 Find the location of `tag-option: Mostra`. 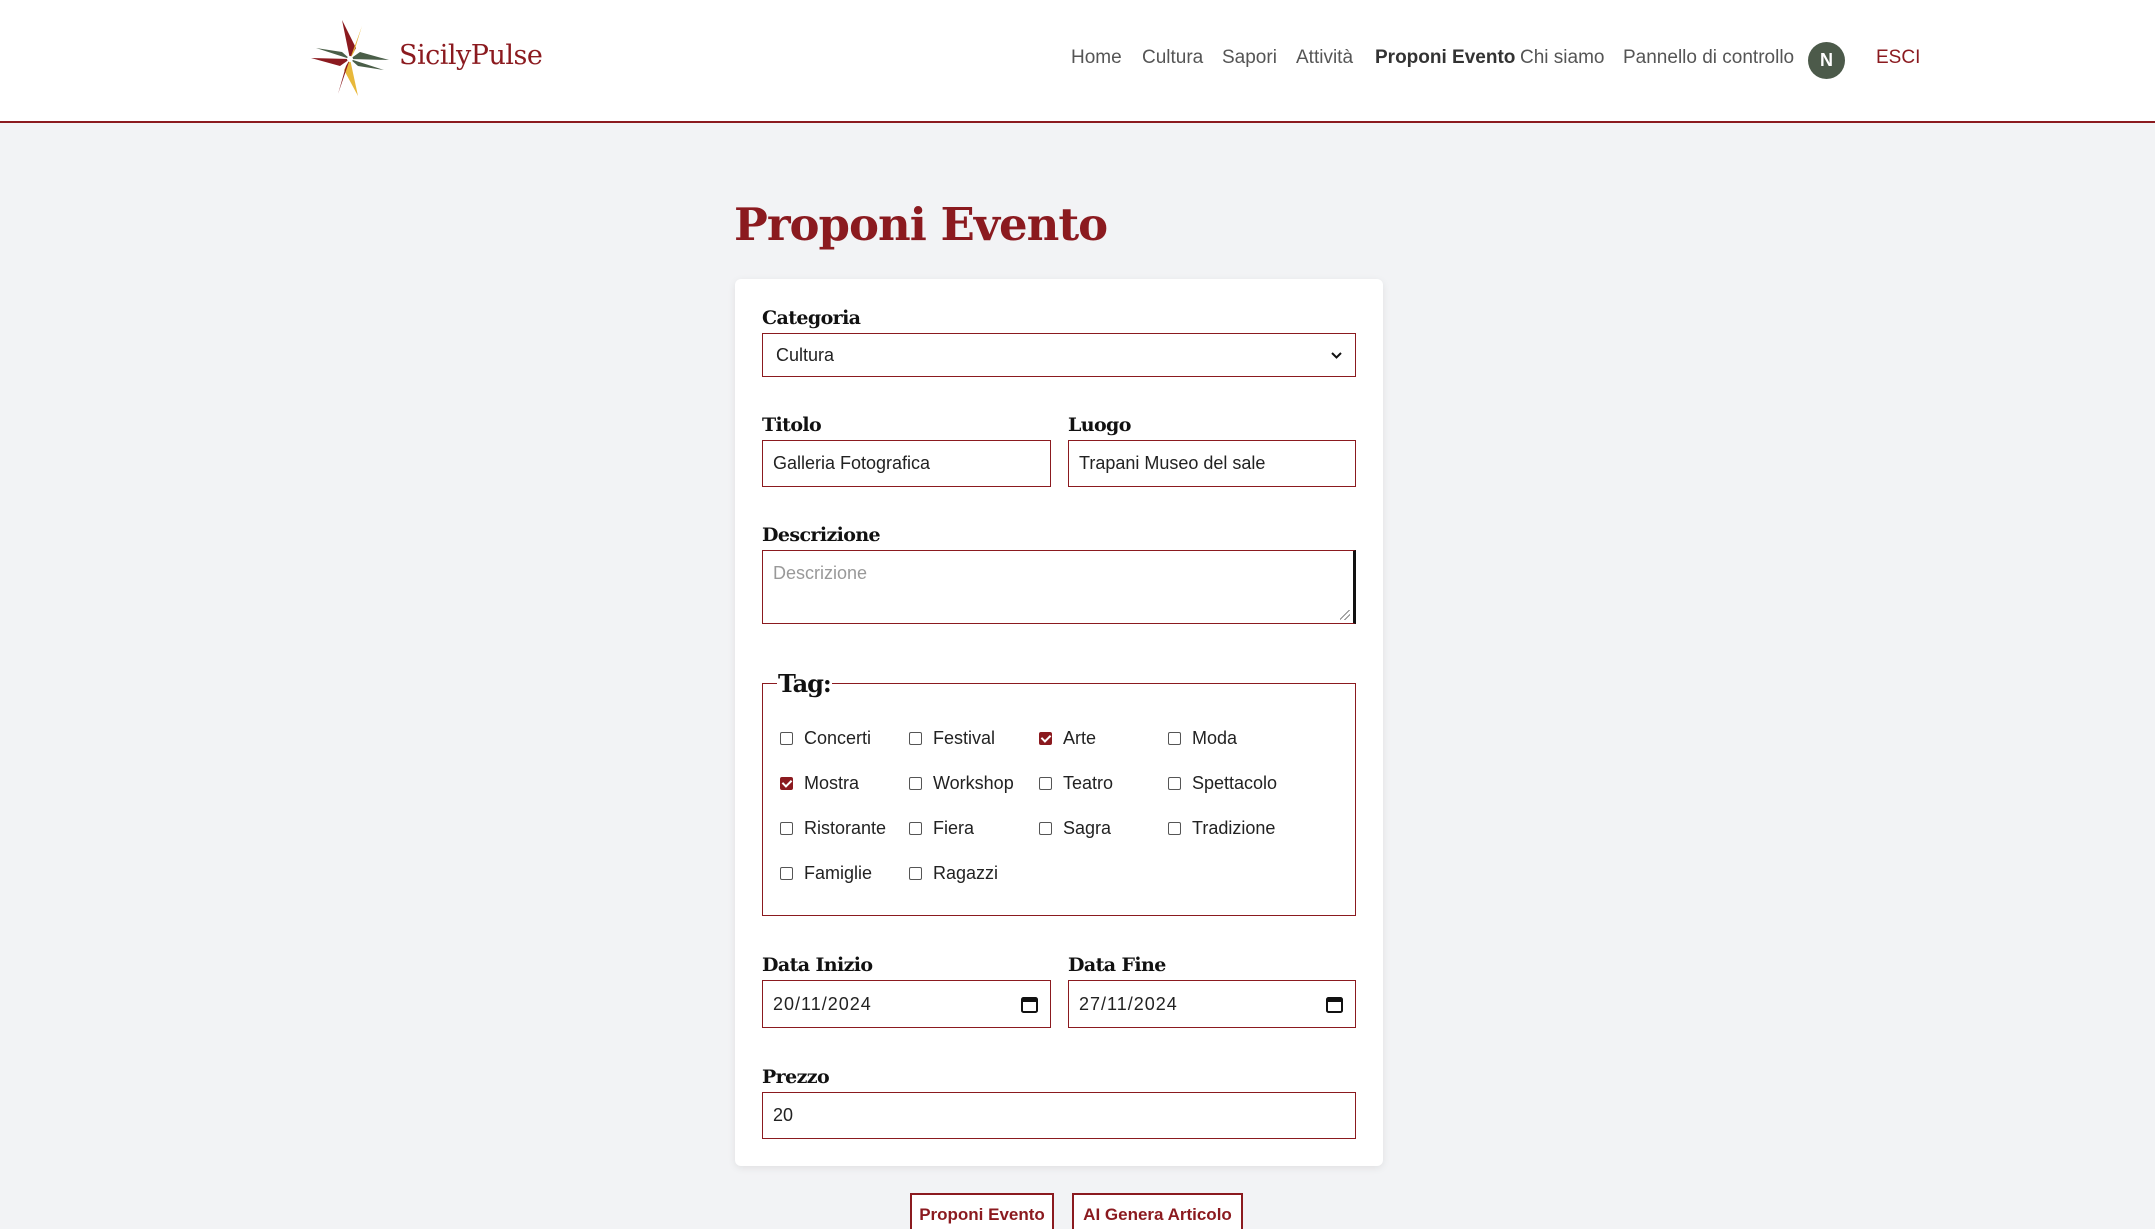

tag-option: Mostra is located at coordinates (819, 783).